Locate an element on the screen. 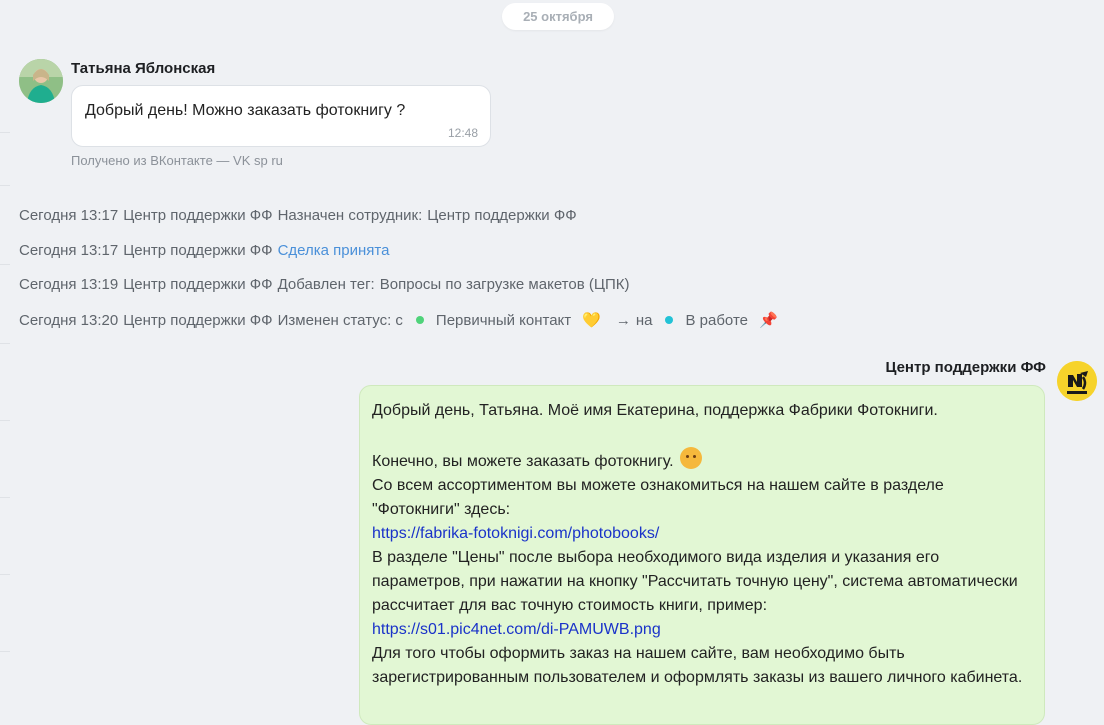  date-divider: 25 октября is located at coordinates (558, 16).